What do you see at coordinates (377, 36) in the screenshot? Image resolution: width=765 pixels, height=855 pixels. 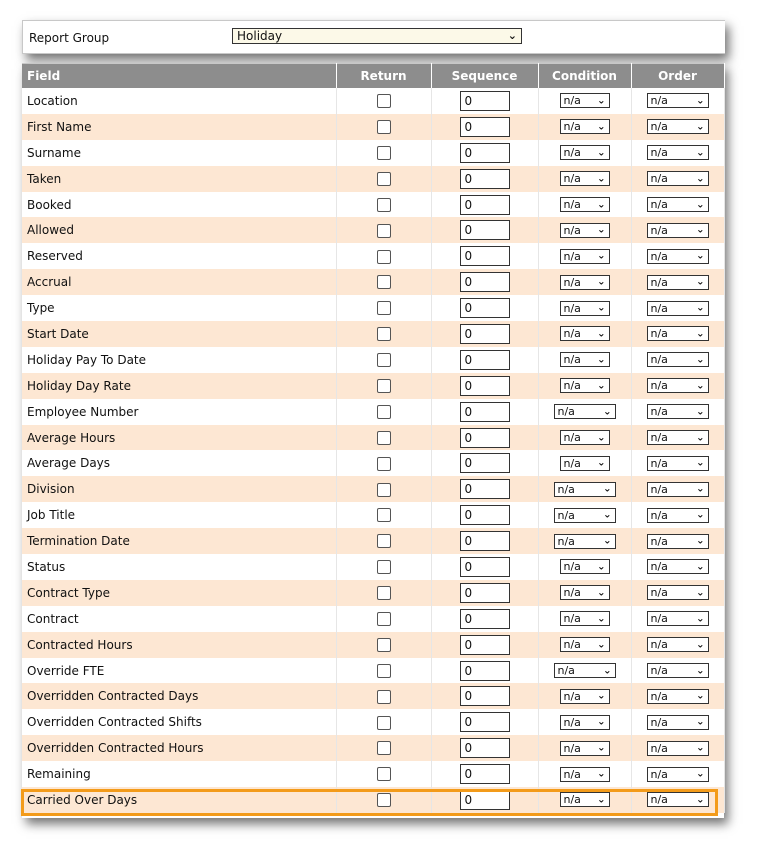 I see `report-group-select: Holiday ⌄` at bounding box center [377, 36].